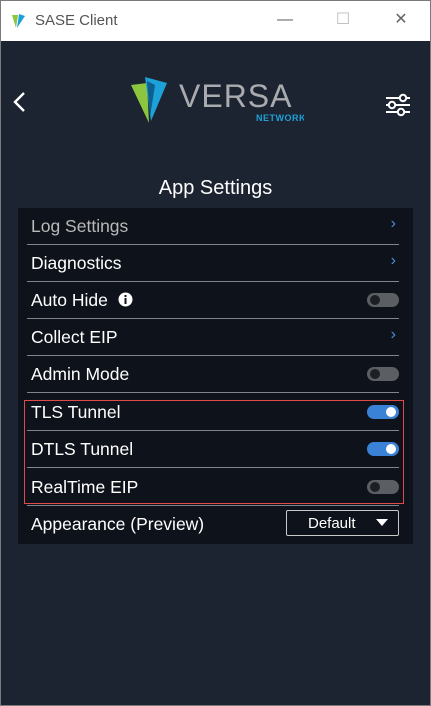 Image resolution: width=431 pixels, height=706 pixels. What do you see at coordinates (18, 21) in the screenshot?
I see `app-icon` at bounding box center [18, 21].